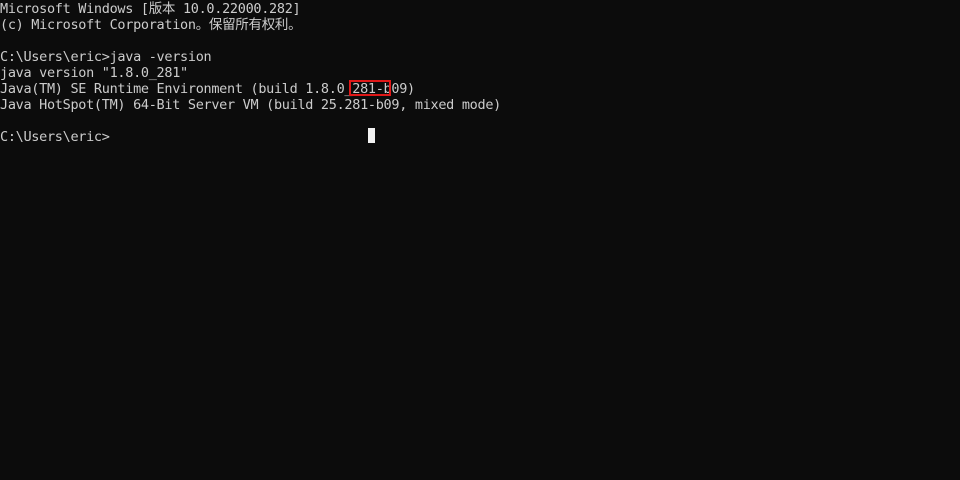 The width and height of the screenshot is (960, 480). What do you see at coordinates (151, 25) in the screenshot?
I see `console-line-copyright: (c) Microsoft Corporation。保留所有权利。` at bounding box center [151, 25].